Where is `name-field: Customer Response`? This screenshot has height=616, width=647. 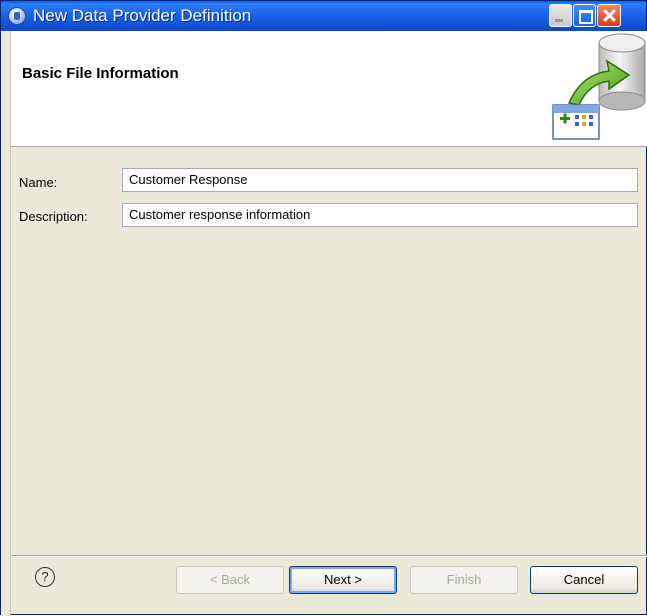
name-field: Customer Response is located at coordinates (380, 180).